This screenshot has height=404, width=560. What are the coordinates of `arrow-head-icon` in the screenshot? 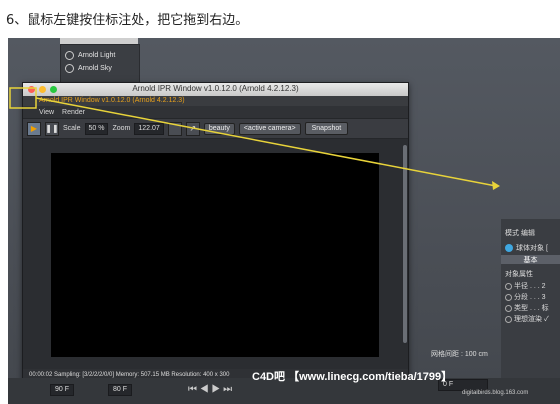 It's located at (496, 185).